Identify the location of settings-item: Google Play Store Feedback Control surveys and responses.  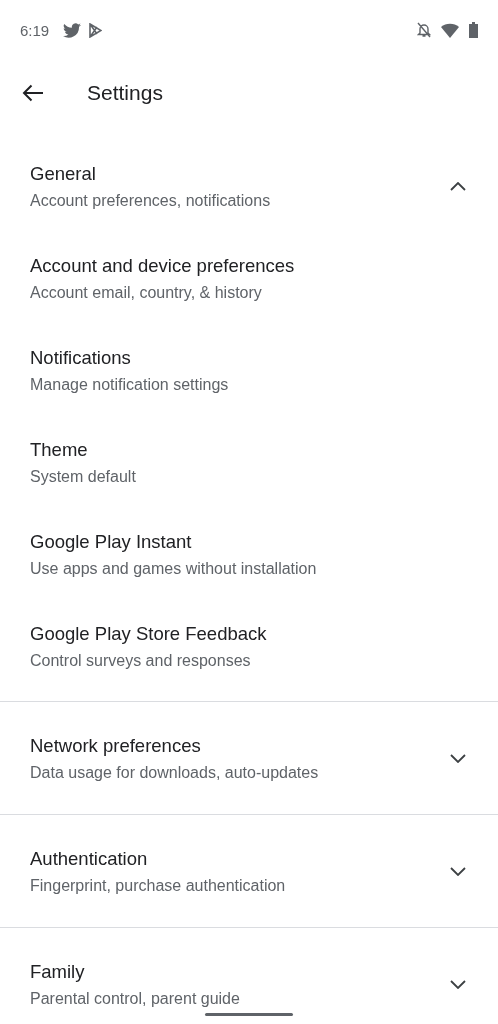
(249, 646).